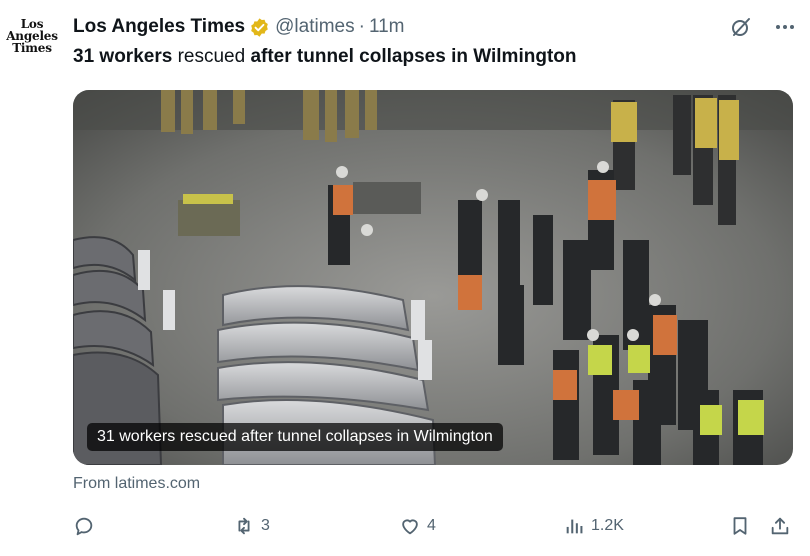 This screenshot has width=810, height=556. Describe the element at coordinates (123, 56) in the screenshot. I see `tweet-text-bold-1: 31 workers` at that location.